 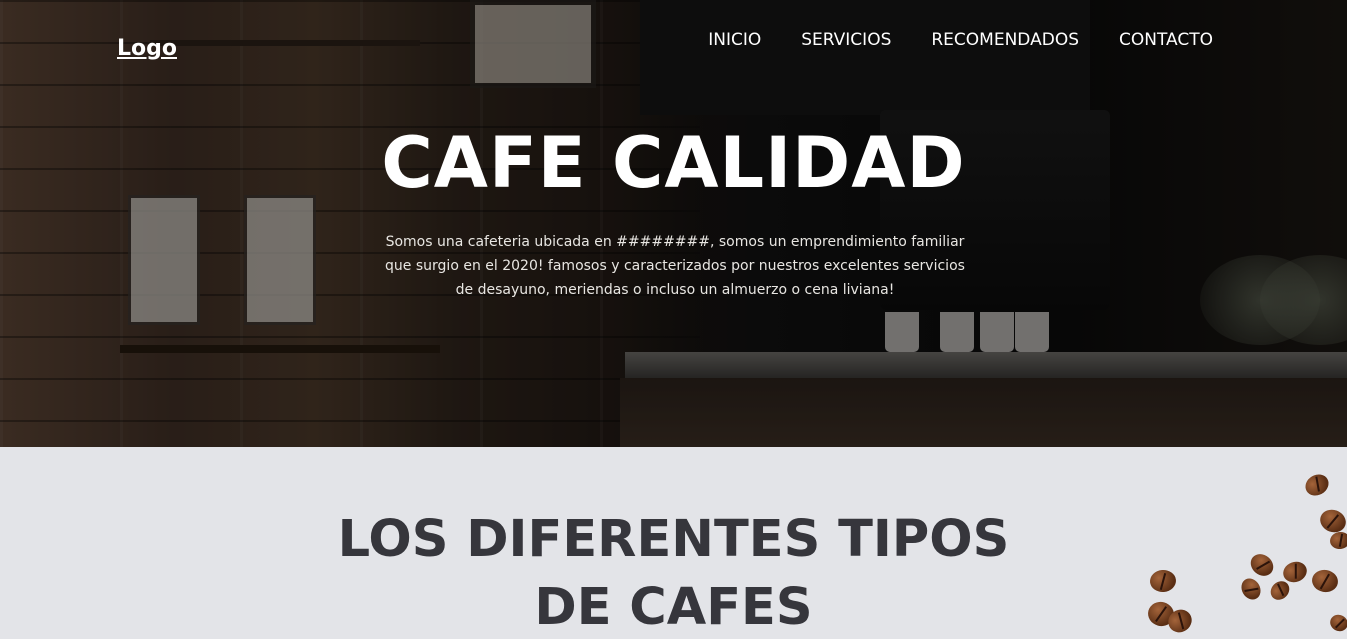 What do you see at coordinates (1243, 554) in the screenshot?
I see `coffee-beans-decoration` at bounding box center [1243, 554].